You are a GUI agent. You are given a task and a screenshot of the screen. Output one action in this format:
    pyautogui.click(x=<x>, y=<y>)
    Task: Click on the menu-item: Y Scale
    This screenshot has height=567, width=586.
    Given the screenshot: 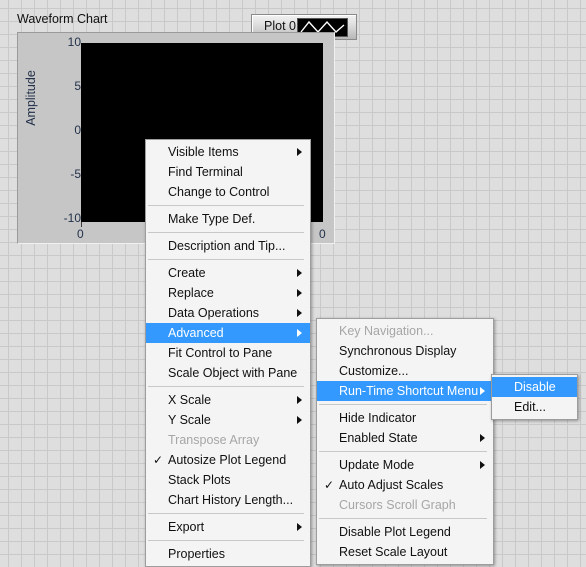 What is the action you would take?
    pyautogui.click(x=228, y=420)
    